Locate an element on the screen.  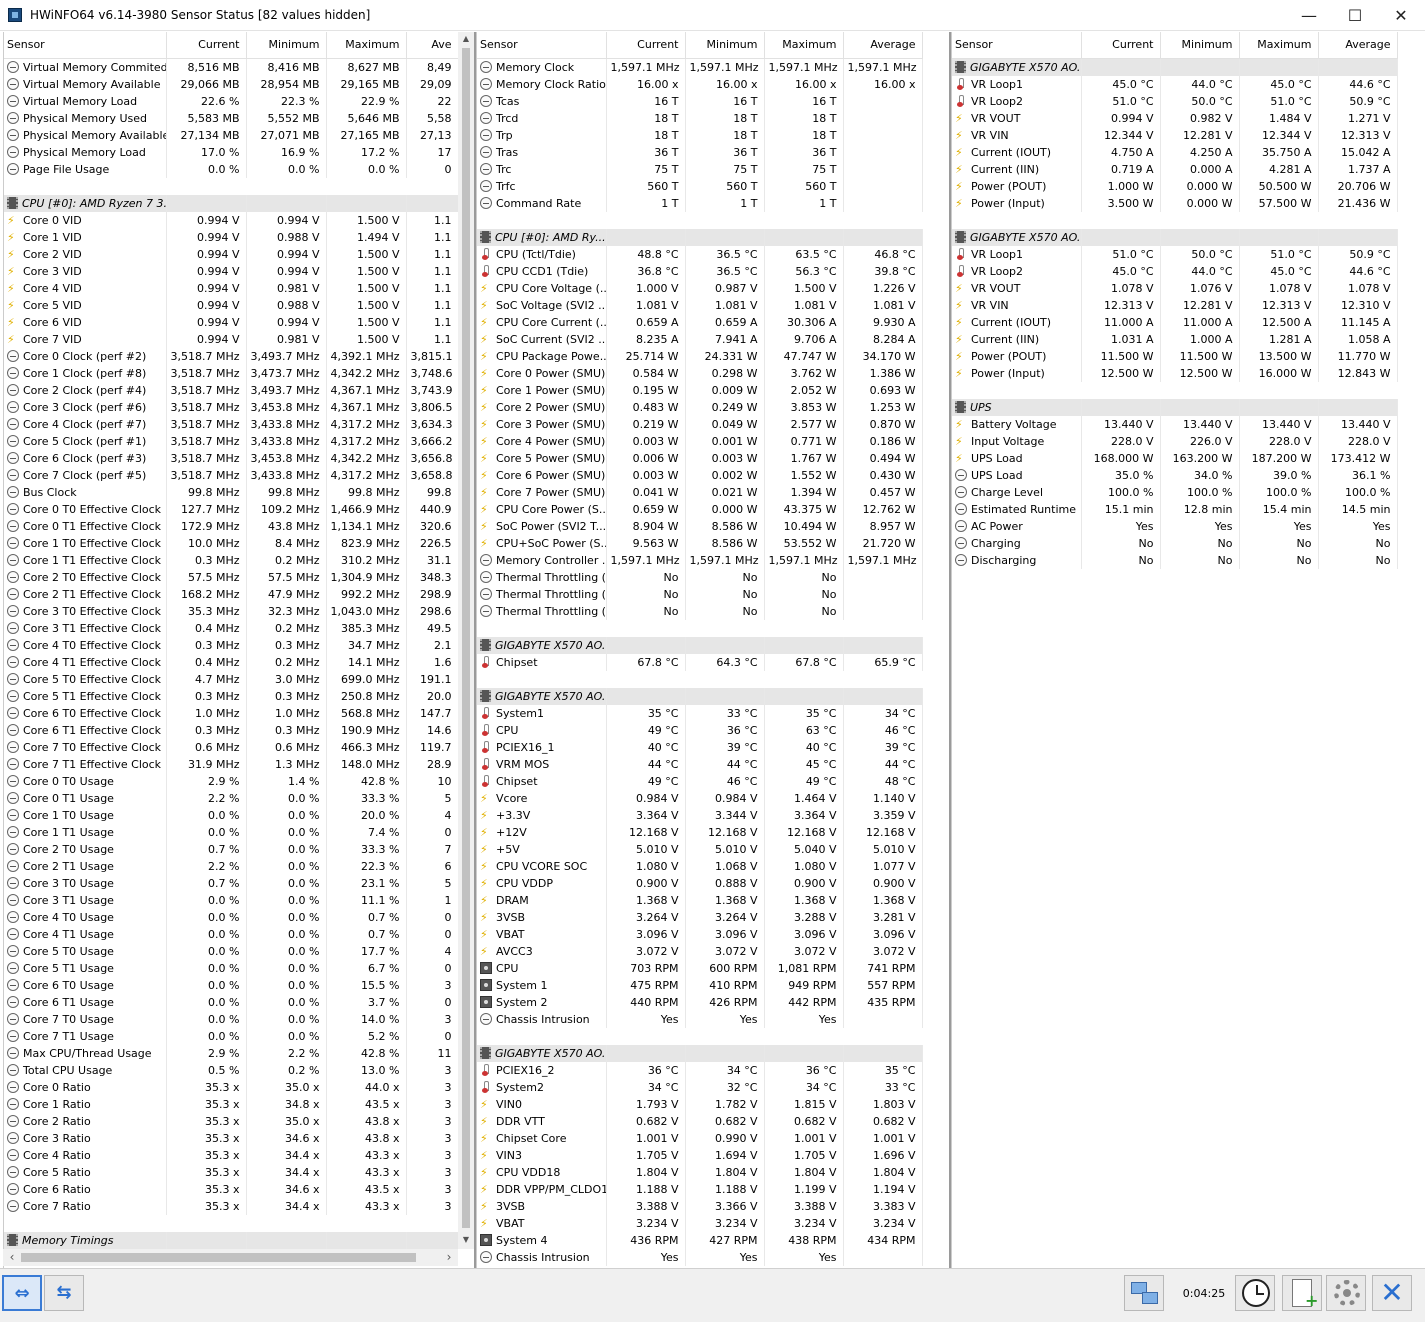
sensor-row: Core 4 Ratio 35.3 x 34.4 x 43.3 x3 is located at coordinates (231, 1155).